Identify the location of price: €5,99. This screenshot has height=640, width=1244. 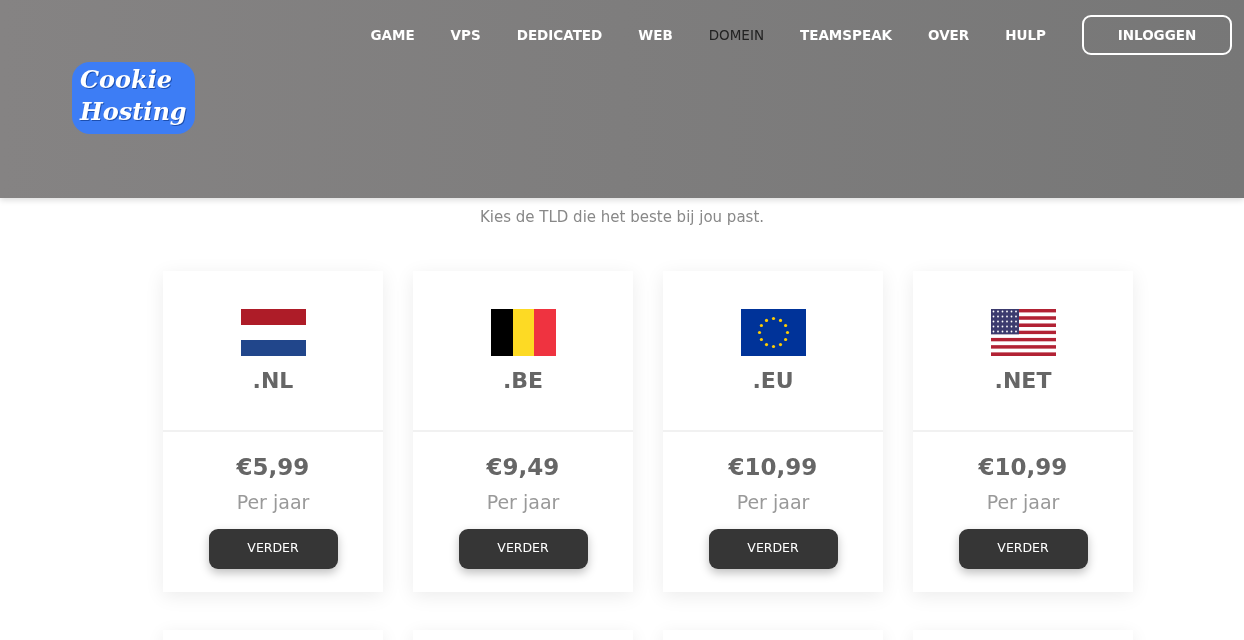
(273, 467).